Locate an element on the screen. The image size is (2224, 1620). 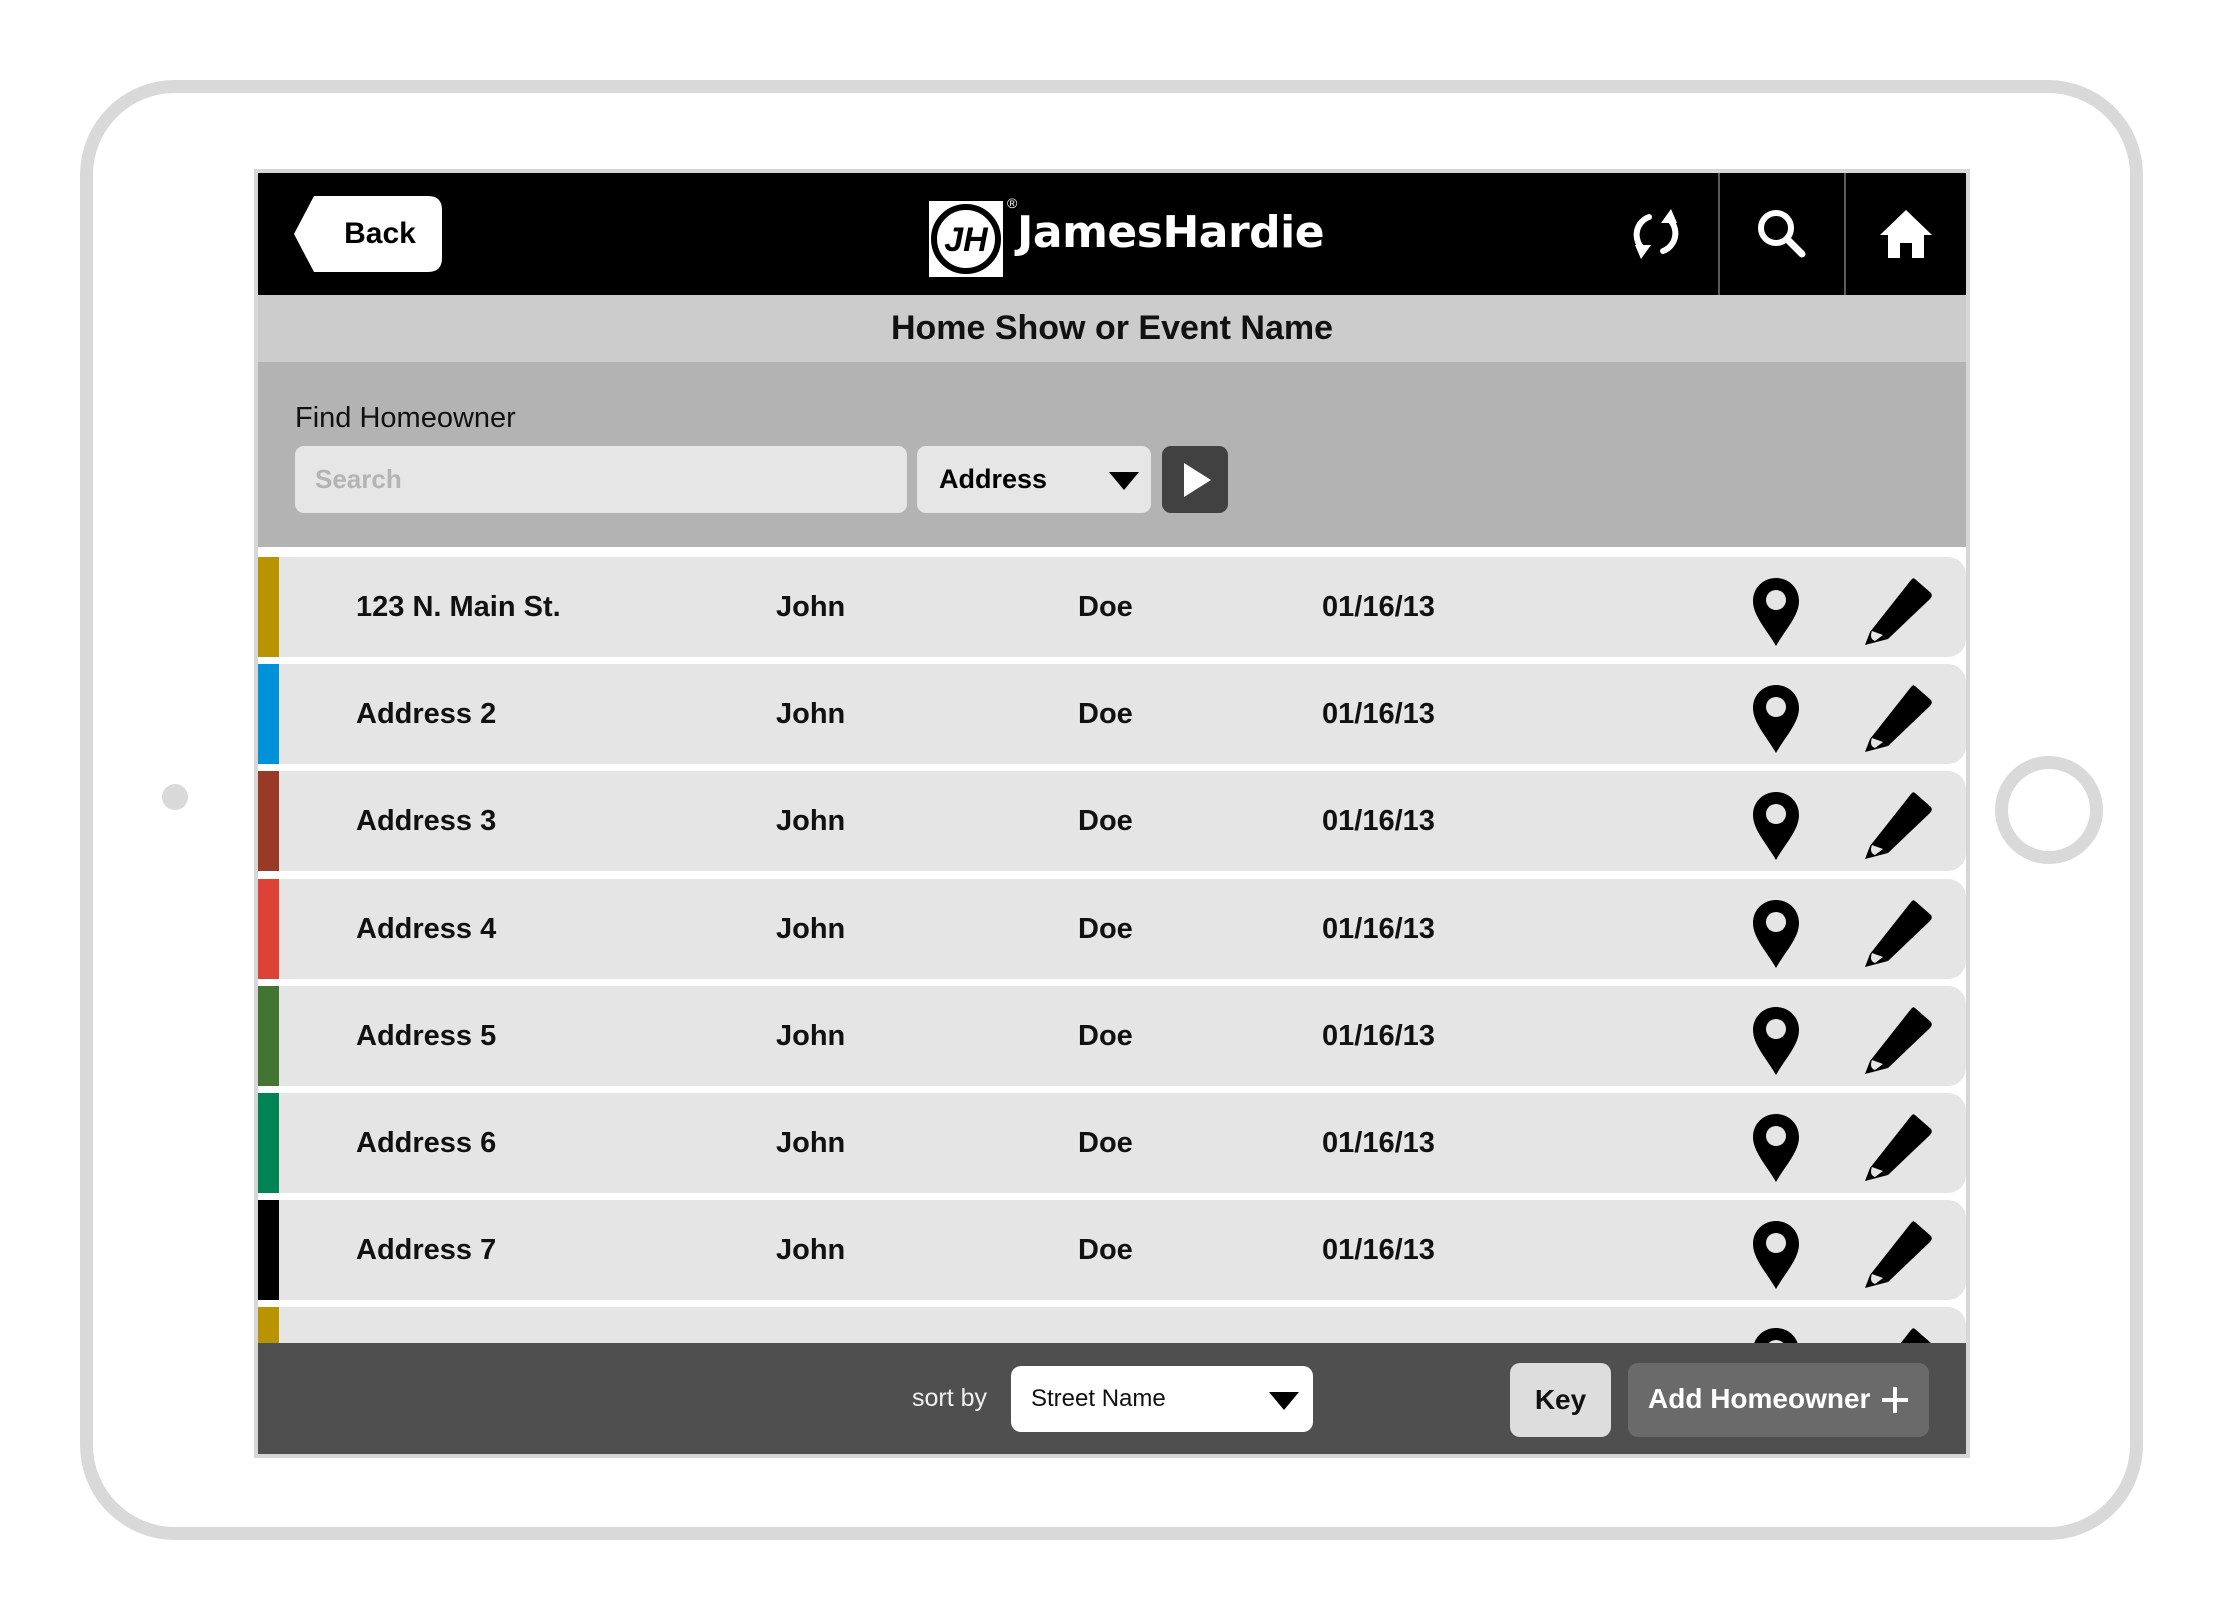
event-title-bar: Home Show or Event Name is located at coordinates (1112, 328).